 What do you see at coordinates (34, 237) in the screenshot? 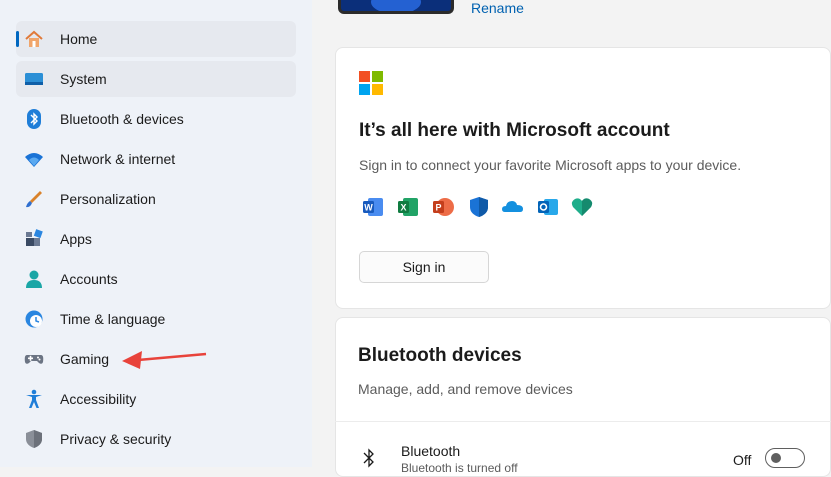
I see `apps-icon` at bounding box center [34, 237].